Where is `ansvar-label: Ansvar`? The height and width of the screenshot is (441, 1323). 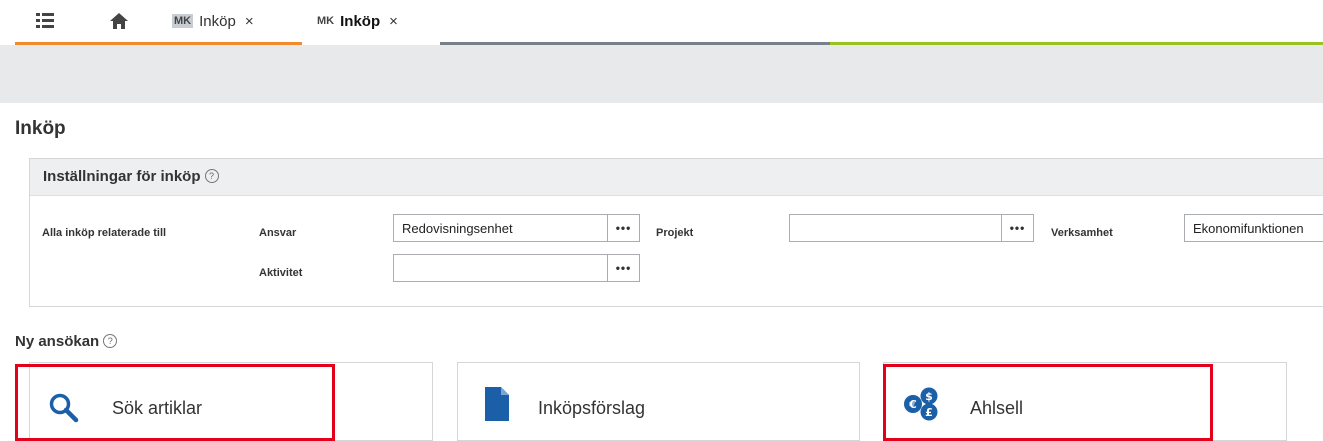 ansvar-label: Ansvar is located at coordinates (278, 233).